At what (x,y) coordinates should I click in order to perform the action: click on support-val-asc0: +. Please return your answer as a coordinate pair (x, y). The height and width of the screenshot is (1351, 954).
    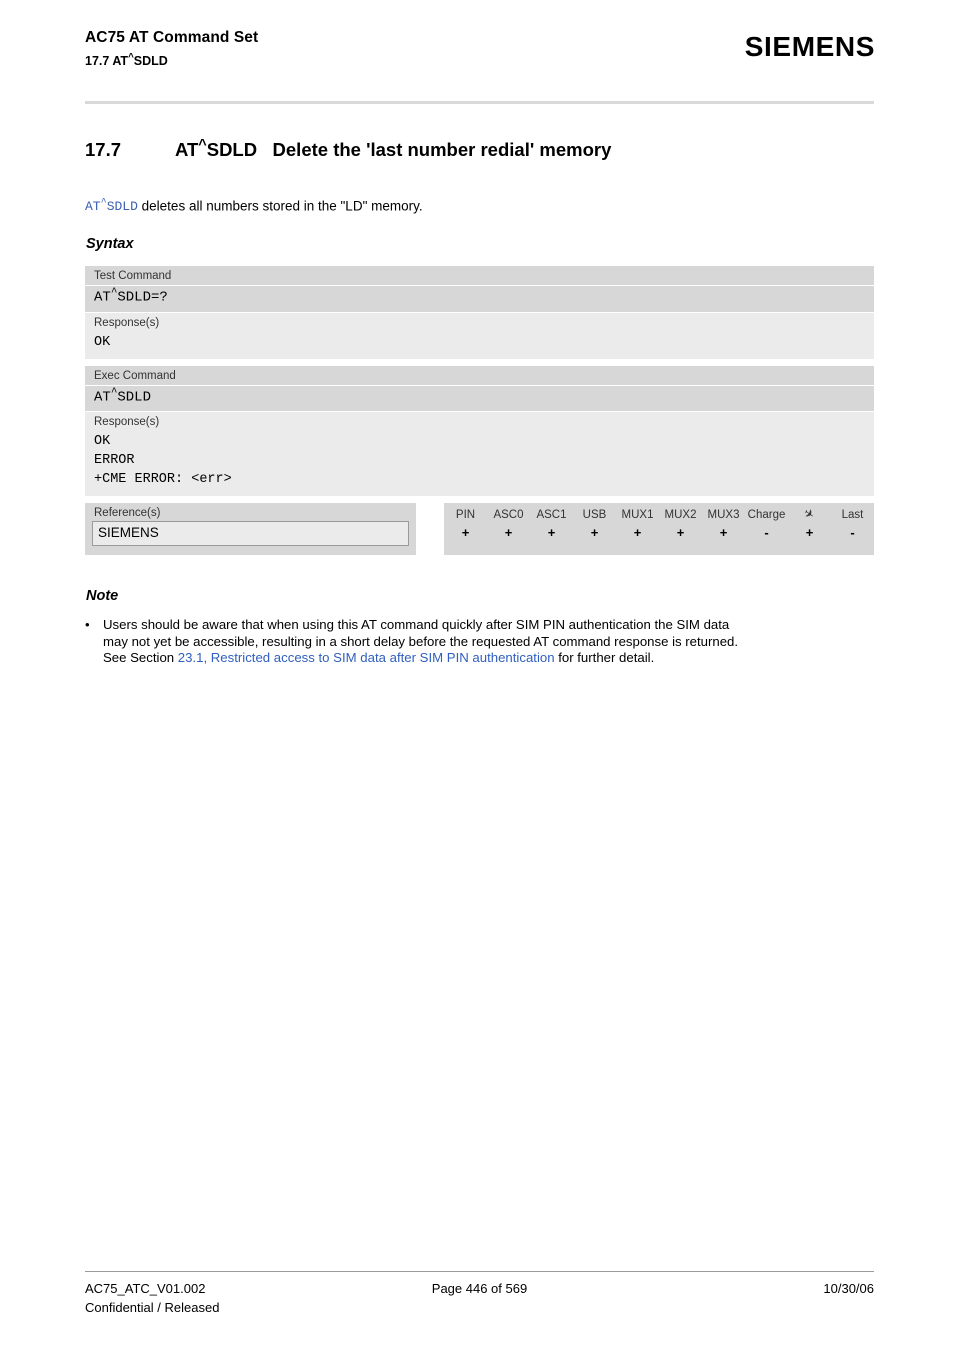
    Looking at the image, I should click on (508, 532).